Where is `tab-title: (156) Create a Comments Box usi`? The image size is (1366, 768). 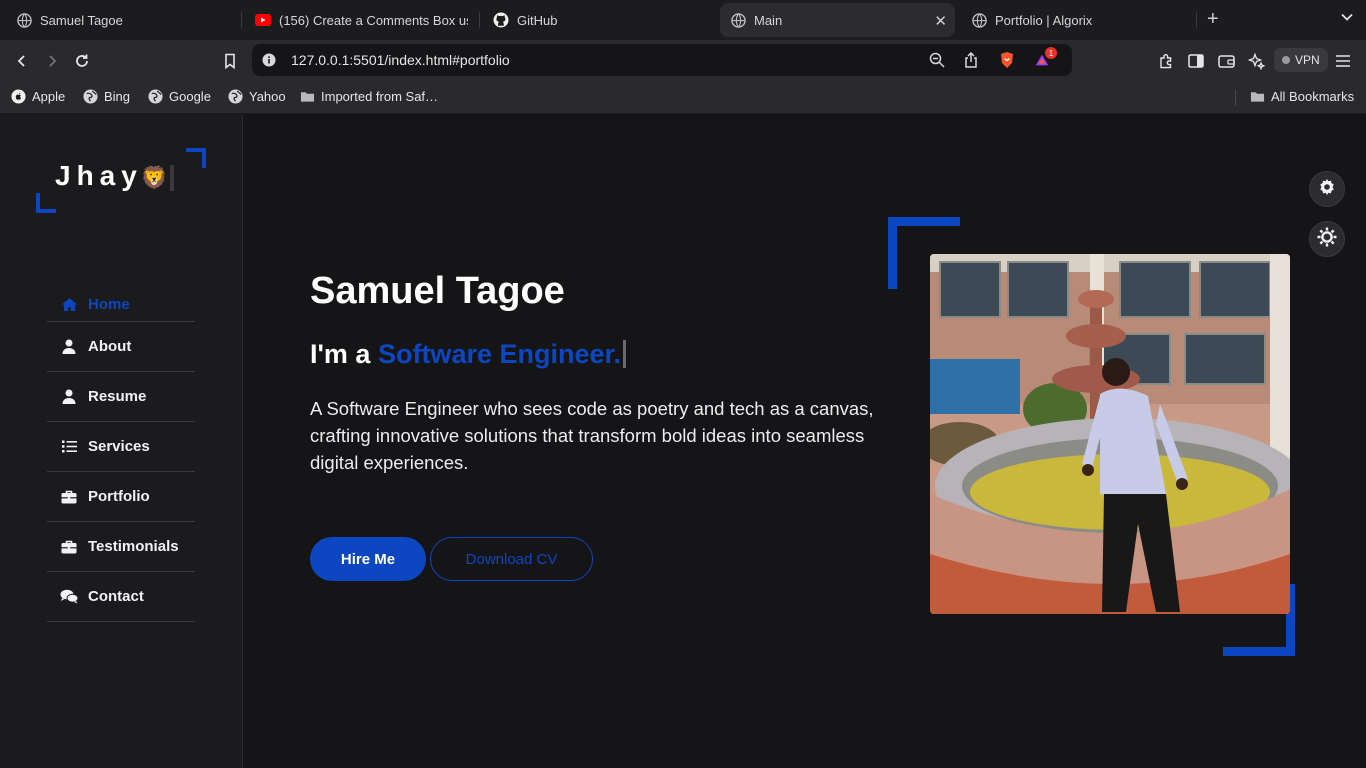 tab-title: (156) Create a Comments Box usi is located at coordinates (373, 20).